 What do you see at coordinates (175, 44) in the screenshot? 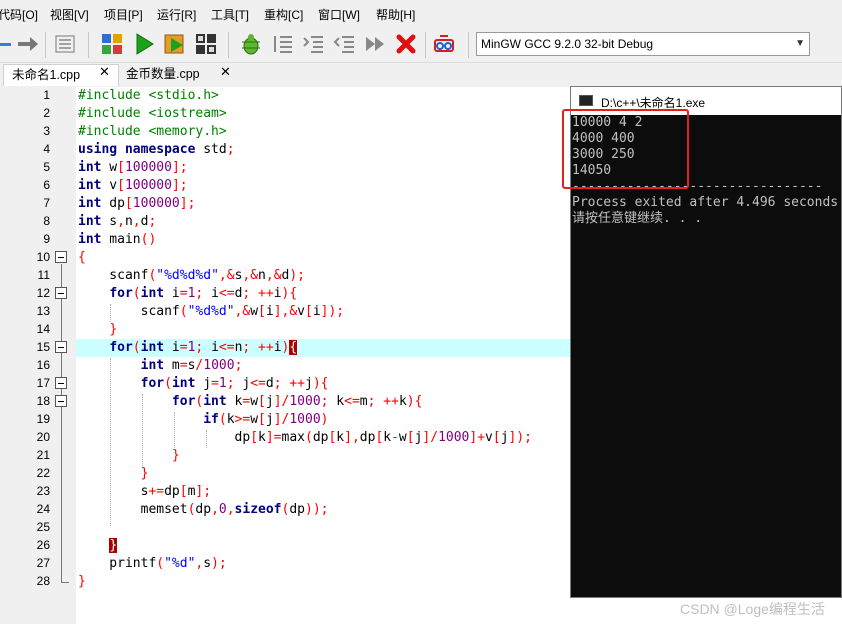
I see `compile-run-icon` at bounding box center [175, 44].